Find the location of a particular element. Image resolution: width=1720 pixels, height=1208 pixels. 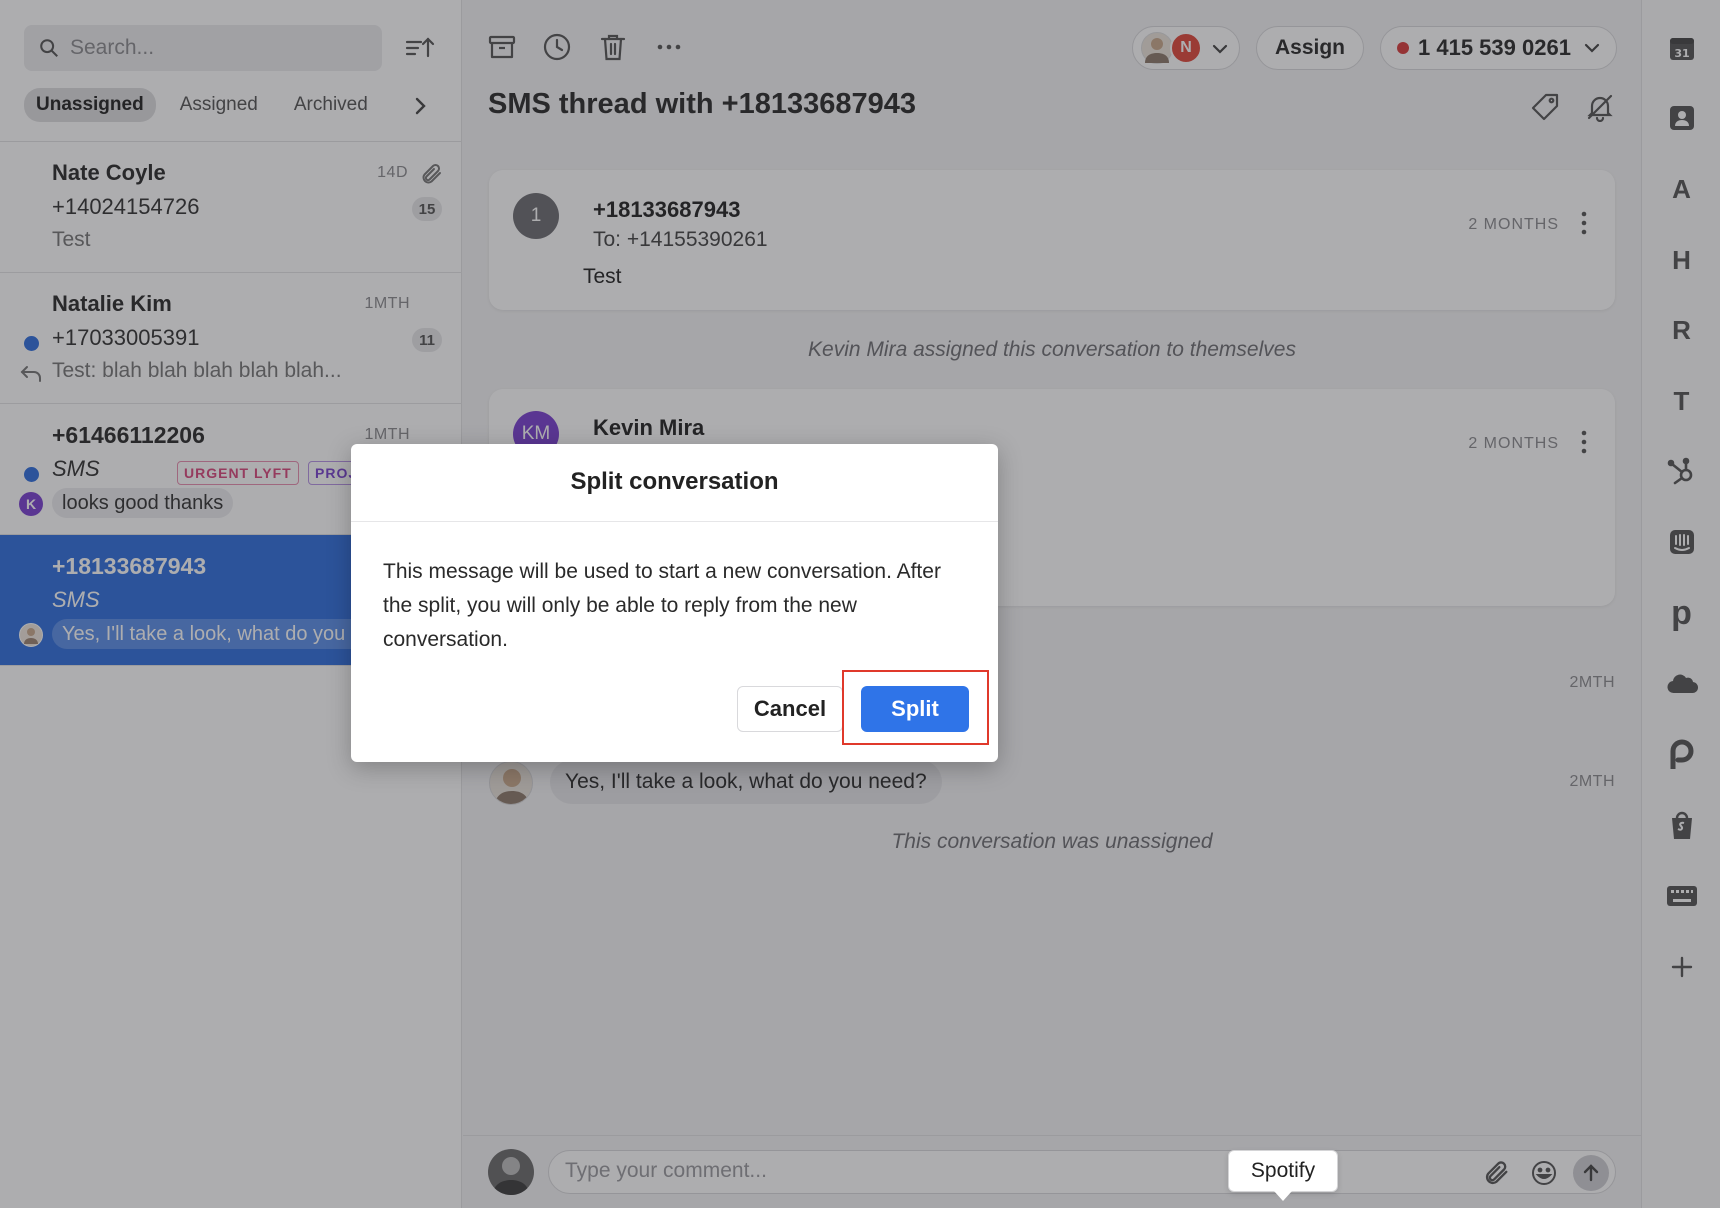

modal-backdrop-rail is located at coordinates (1680, 604).